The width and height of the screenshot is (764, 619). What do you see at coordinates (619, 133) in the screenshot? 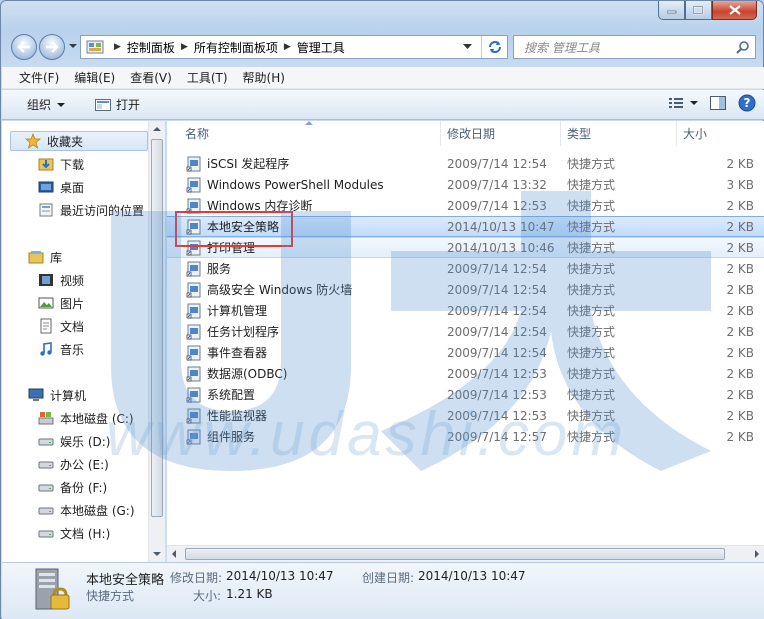
I see `column-type: 类型` at bounding box center [619, 133].